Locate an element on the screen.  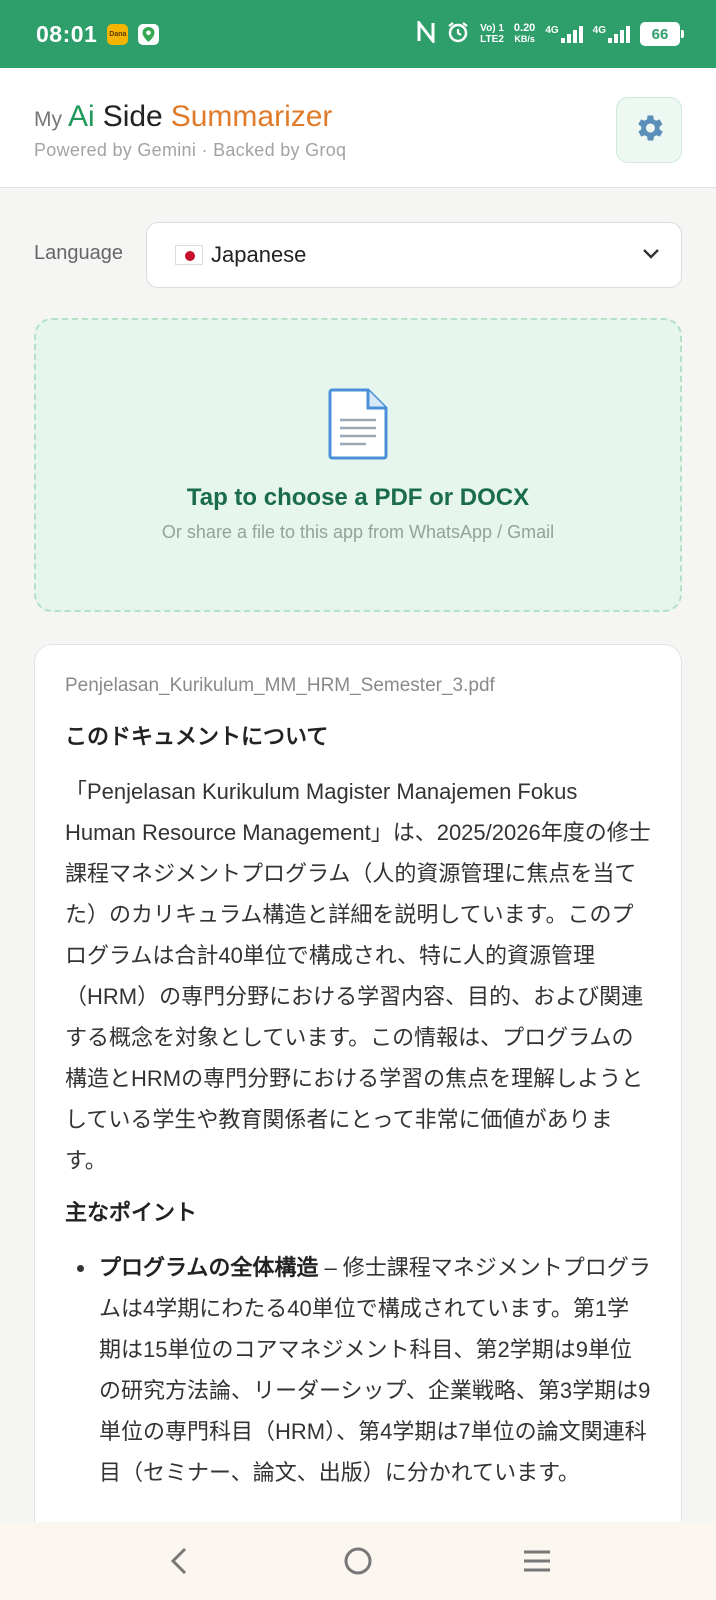
app-title: My Ai Side Summarizer is located at coordinates (183, 117).